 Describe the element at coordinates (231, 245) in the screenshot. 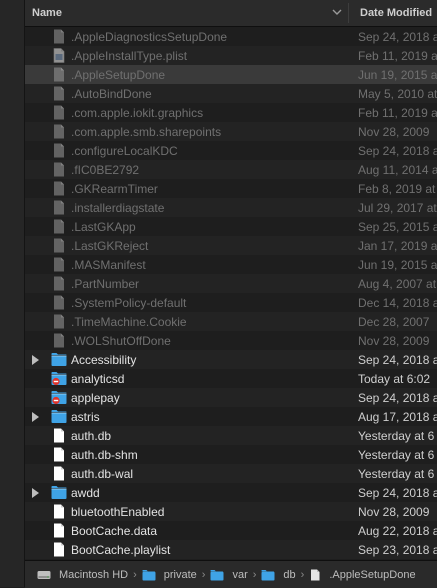

I see `file-row: .LastGKReject Jan 17, 2019 at` at that location.